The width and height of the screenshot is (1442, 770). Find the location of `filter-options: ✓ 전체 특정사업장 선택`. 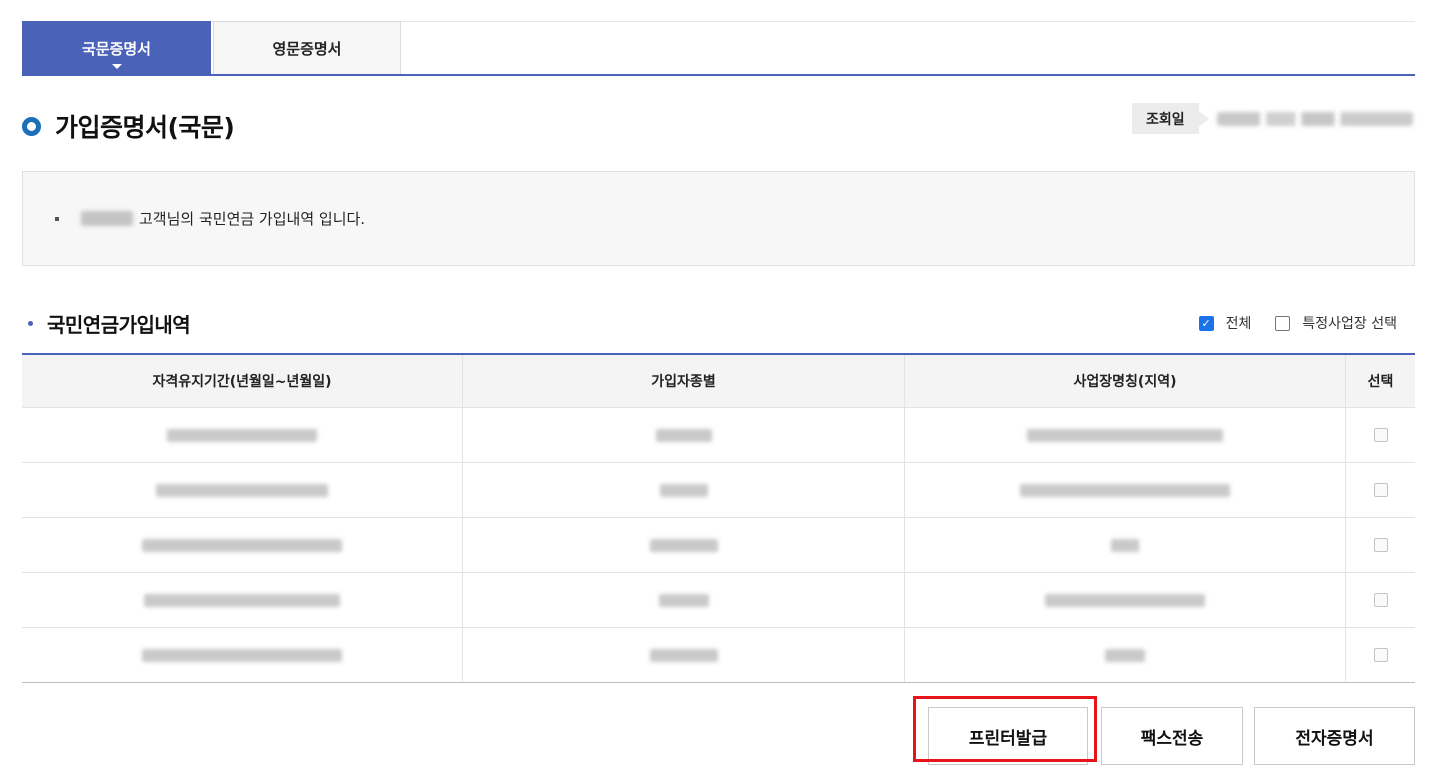

filter-options: ✓ 전체 특정사업장 선택 is located at coordinates (1286, 323).